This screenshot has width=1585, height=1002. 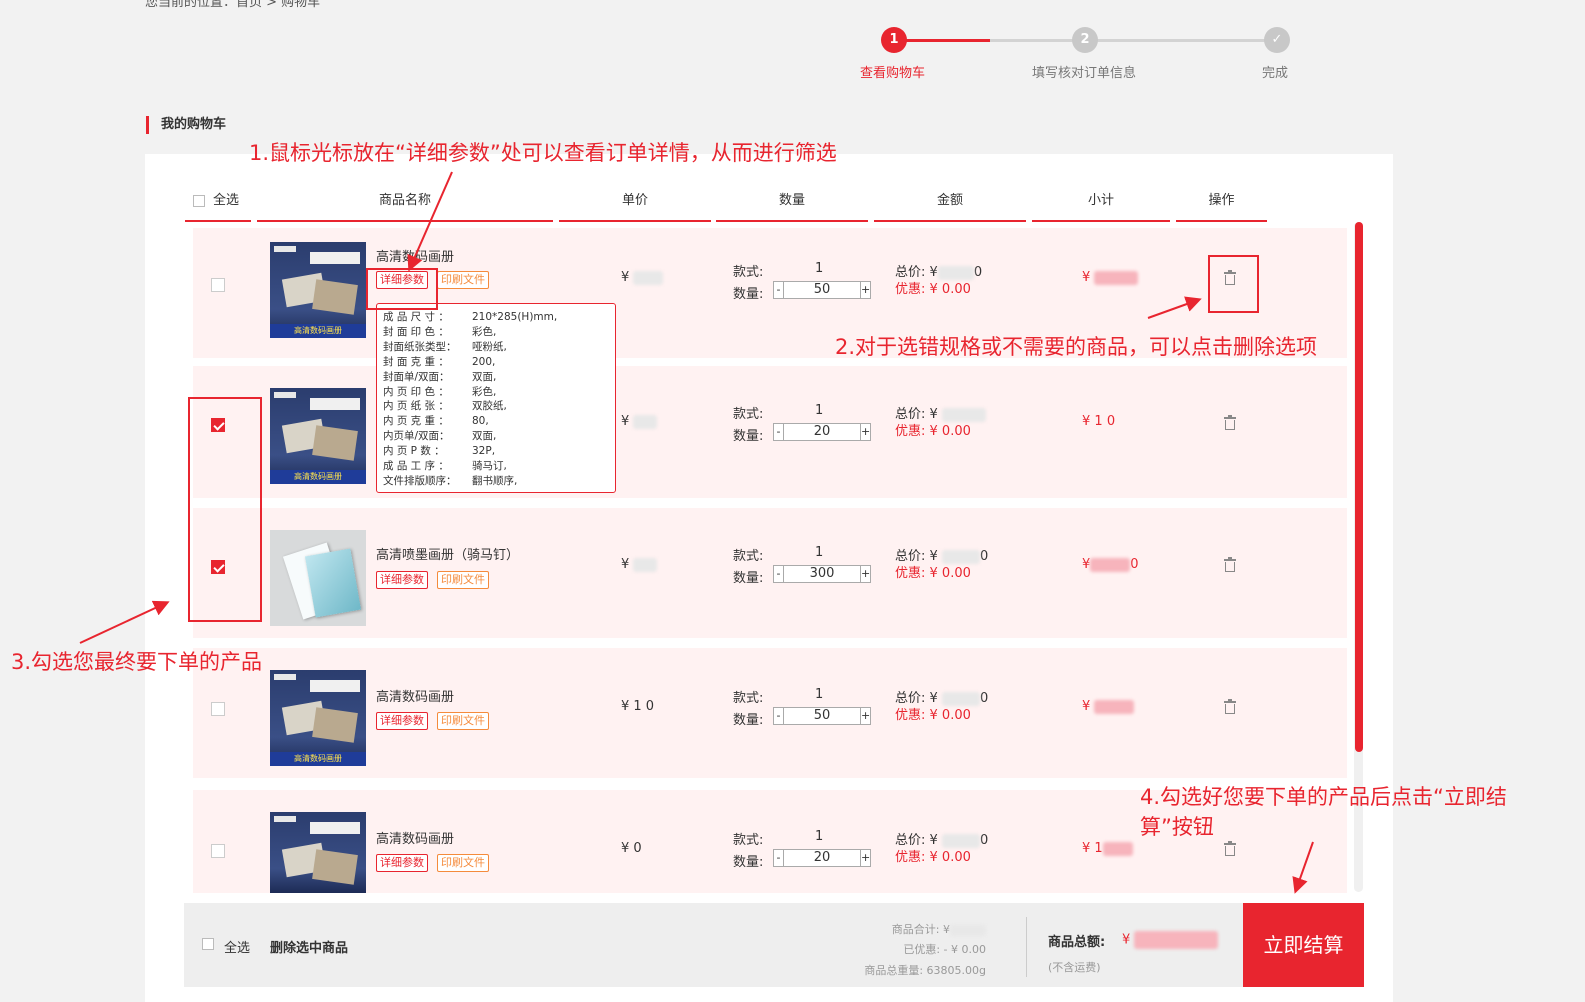 What do you see at coordinates (893, 73) in the screenshot?
I see `step-1-label: 查看购物车` at bounding box center [893, 73].